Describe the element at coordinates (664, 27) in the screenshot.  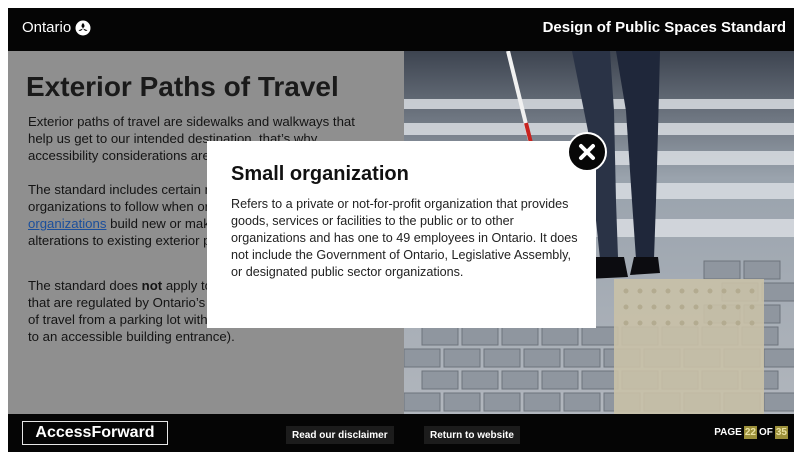
I see `document-title: Design of Public Spaces Standard` at that location.